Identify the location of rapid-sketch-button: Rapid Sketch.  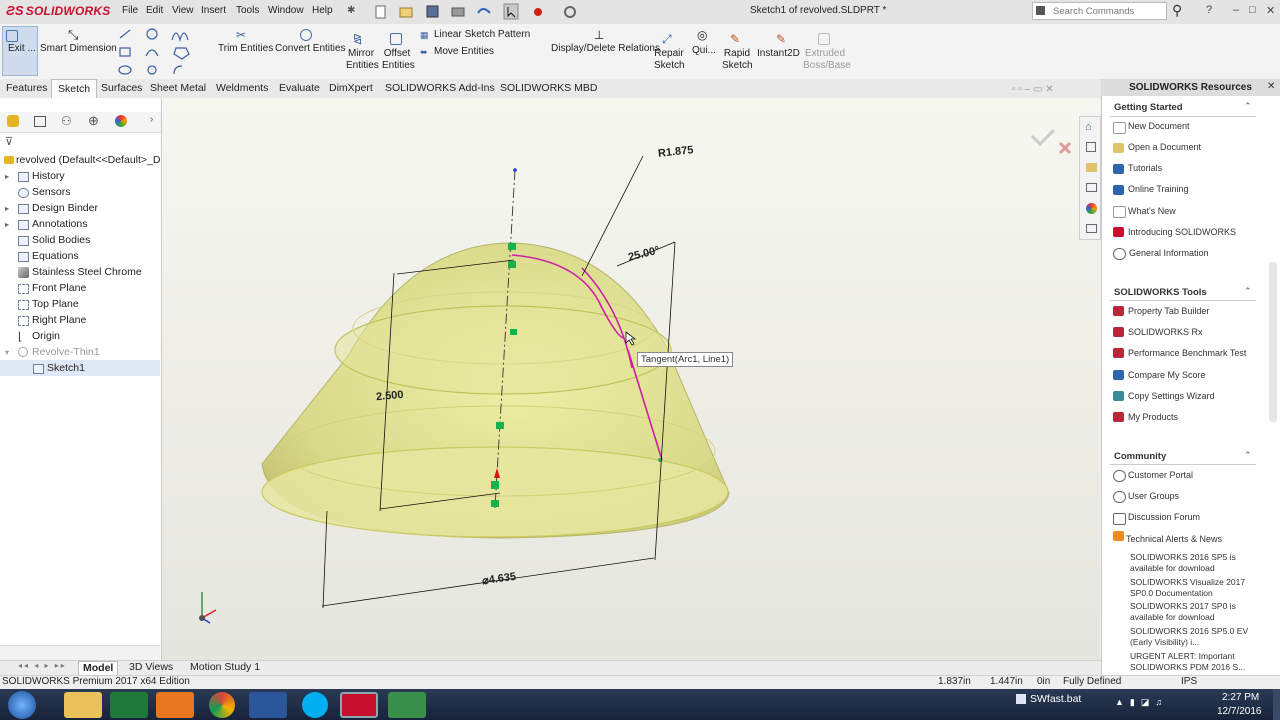
(737, 60).